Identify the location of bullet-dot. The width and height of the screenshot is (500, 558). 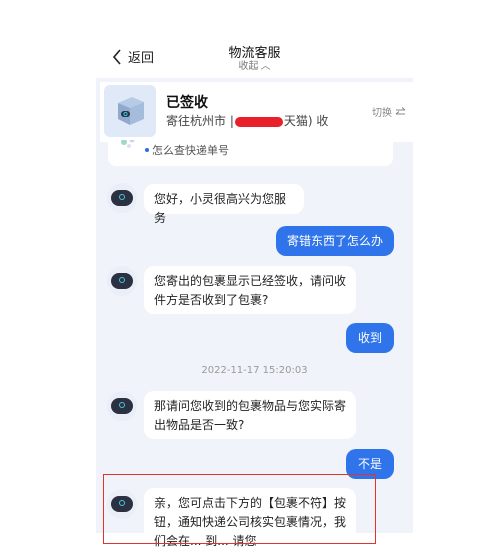
(147, 150).